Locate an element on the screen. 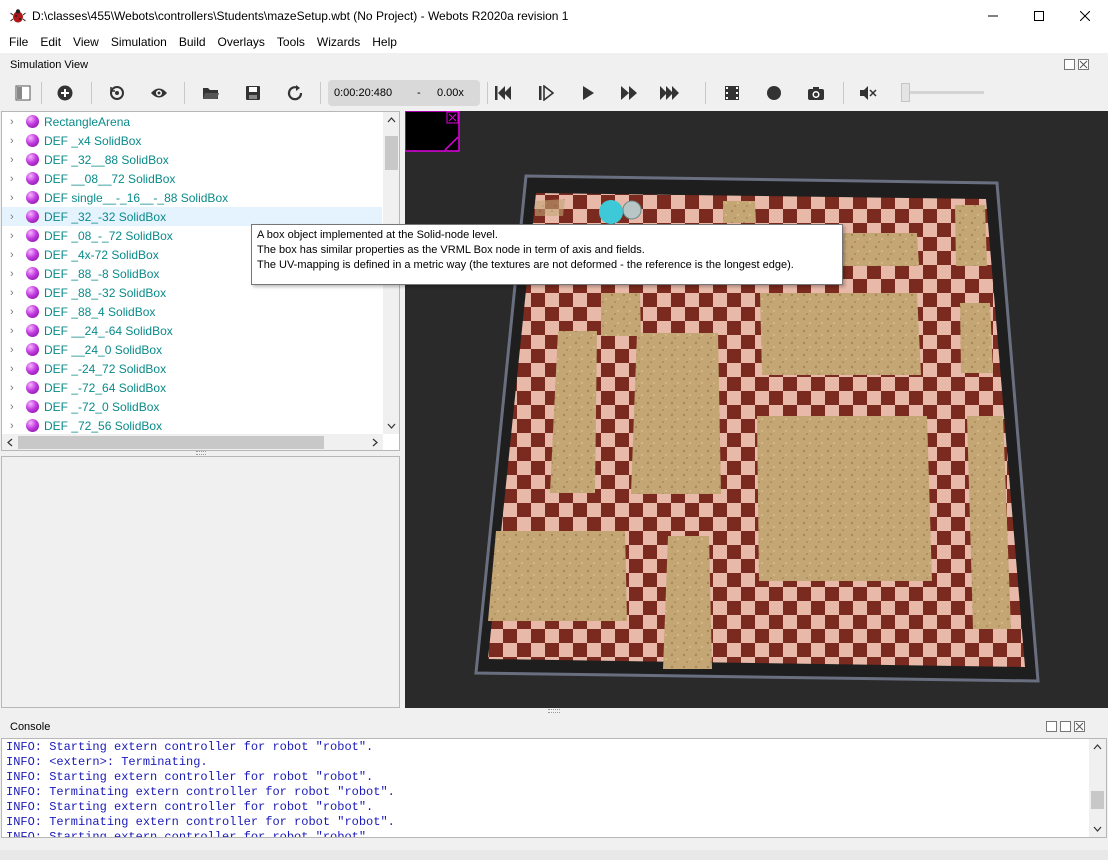  tree-item: › DEF _88_4 SolidBox is located at coordinates (192, 311).